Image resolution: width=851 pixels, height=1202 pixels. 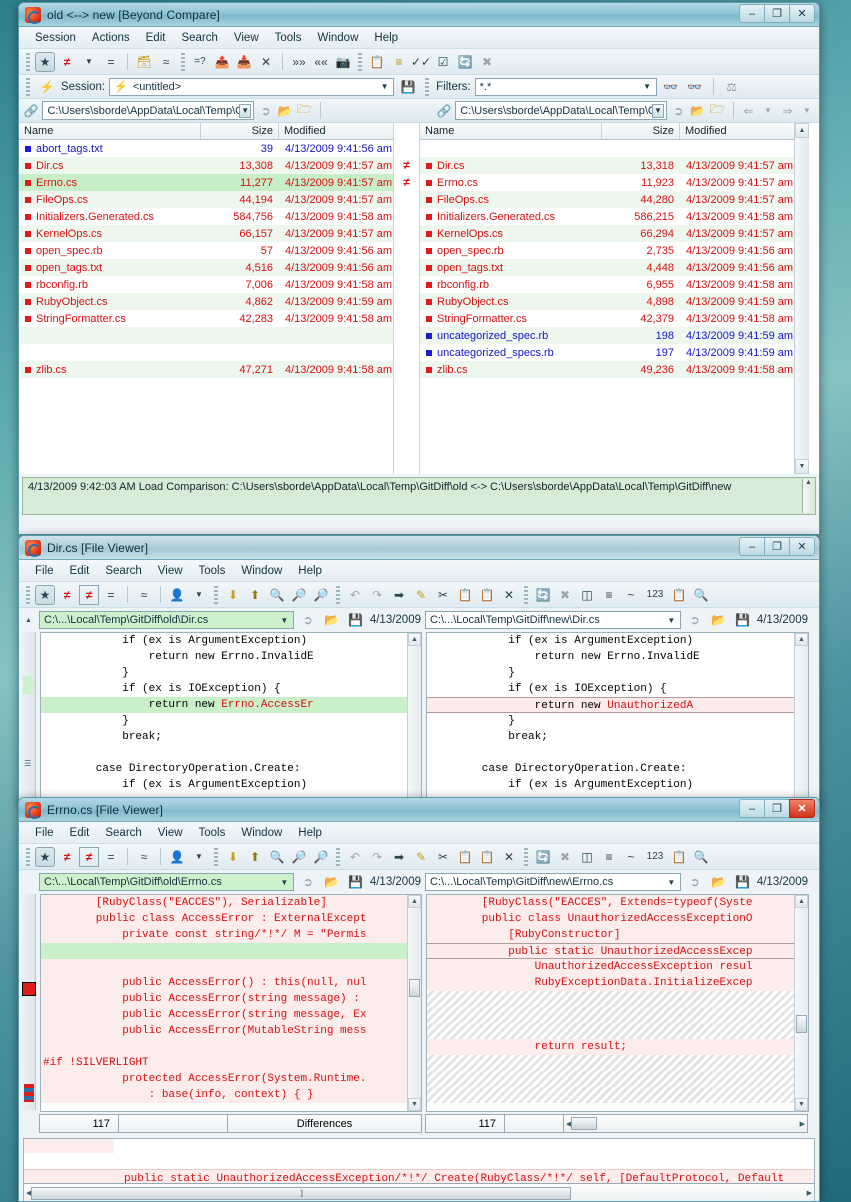 What do you see at coordinates (419, 810) in the screenshot?
I see `errno-window-titlebar: Errno.cs [File Viewer] – ❐ ✕` at bounding box center [419, 810].